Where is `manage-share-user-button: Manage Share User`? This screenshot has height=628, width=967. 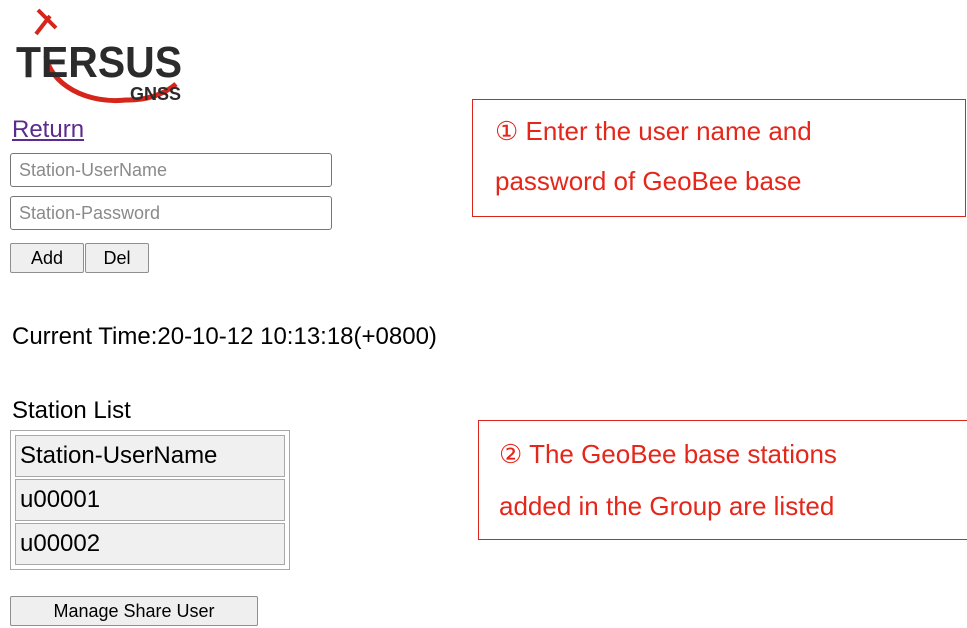
manage-share-user-button: Manage Share User is located at coordinates (134, 611).